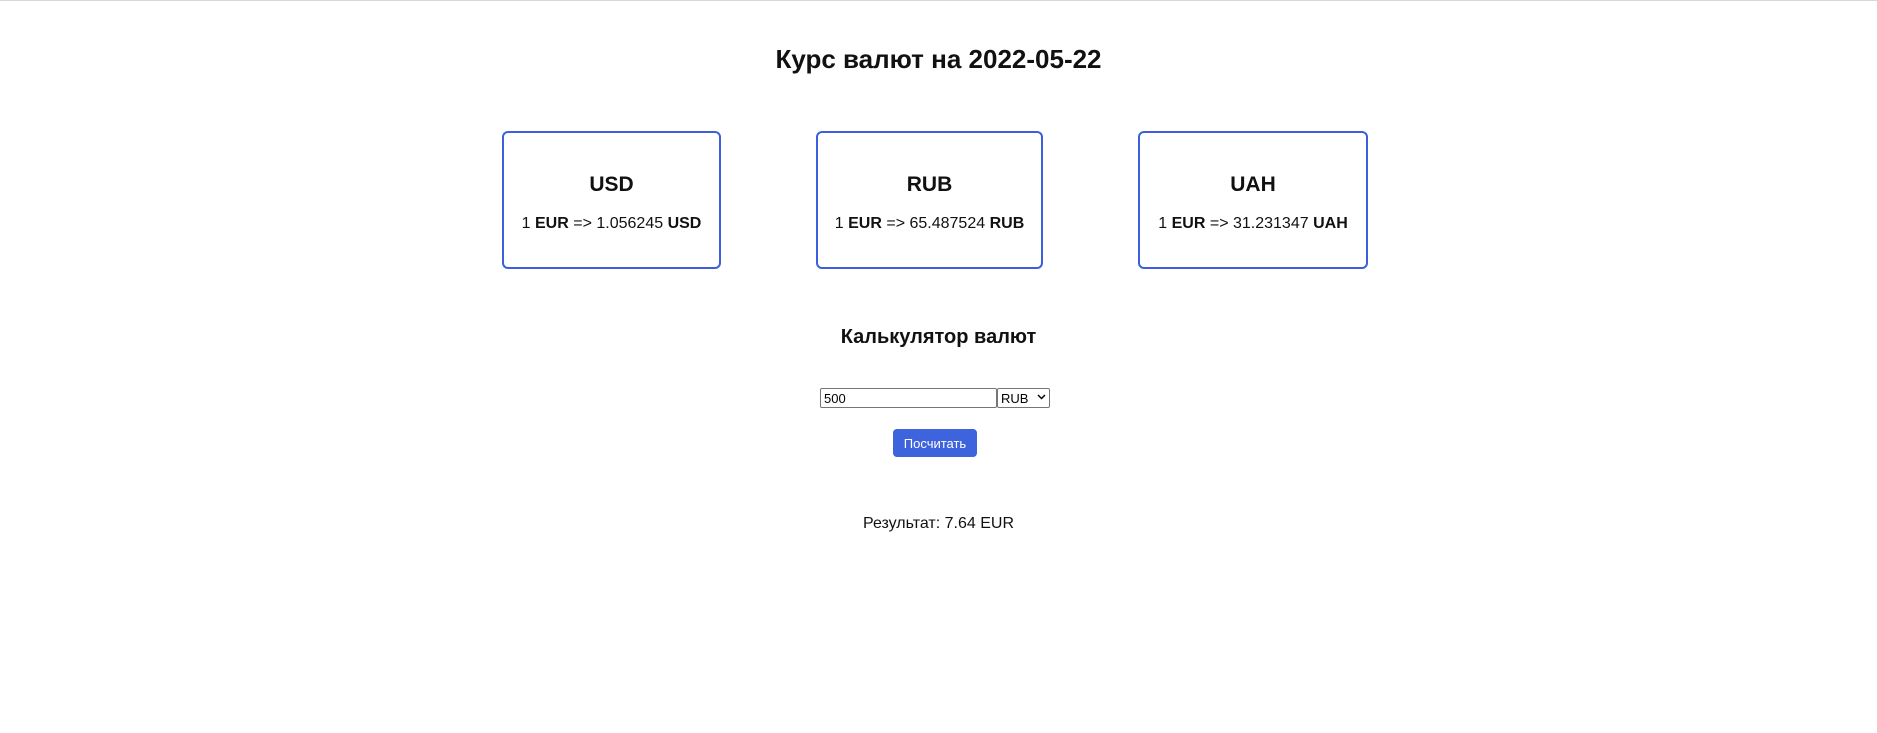 Image resolution: width=1877 pixels, height=733 pixels. Describe the element at coordinates (929, 184) in the screenshot. I see `rate-card-code: RUB` at that location.